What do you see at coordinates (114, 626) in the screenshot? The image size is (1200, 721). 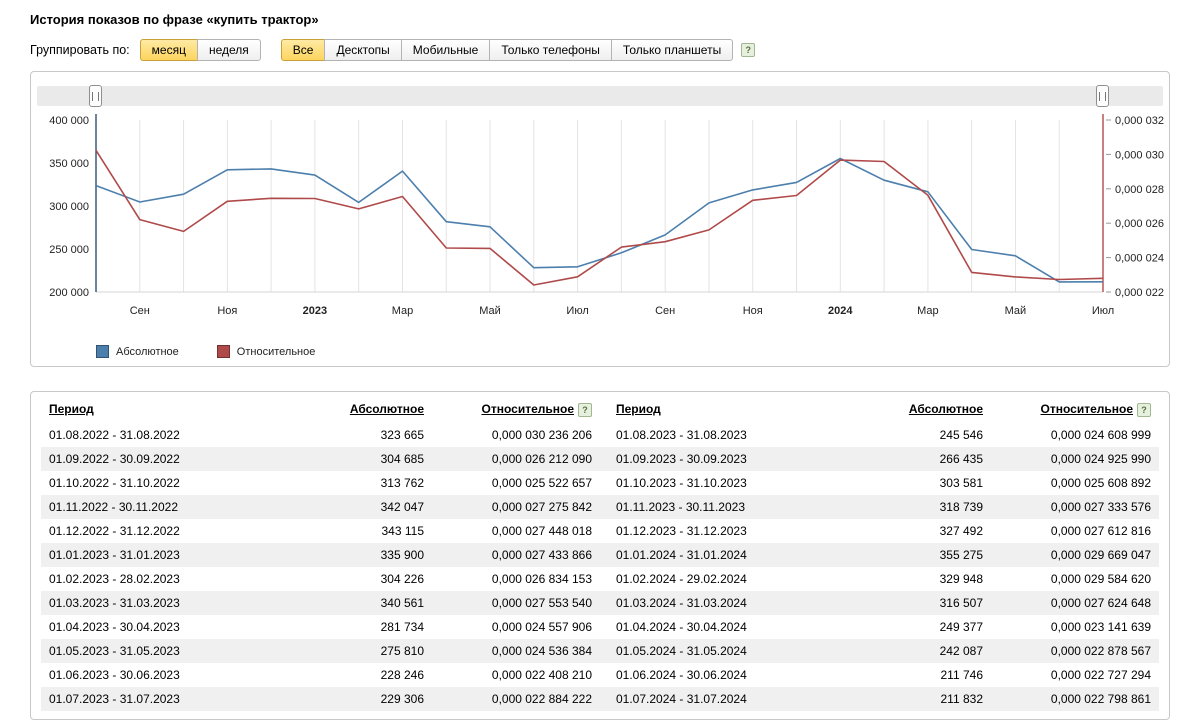 I see `period-cell: 01.04.2023 - 30.04.2023` at bounding box center [114, 626].